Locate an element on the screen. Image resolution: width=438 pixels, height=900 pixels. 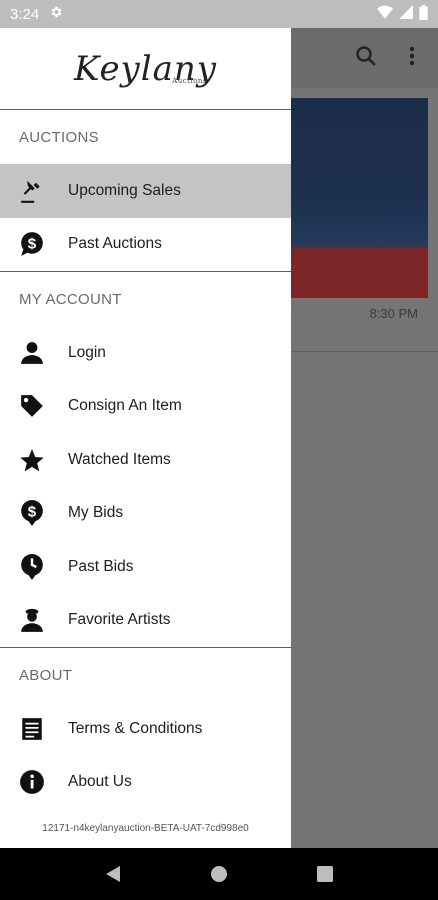
drawer-header: Keylany Auctions is located at coordinates (145, 69).